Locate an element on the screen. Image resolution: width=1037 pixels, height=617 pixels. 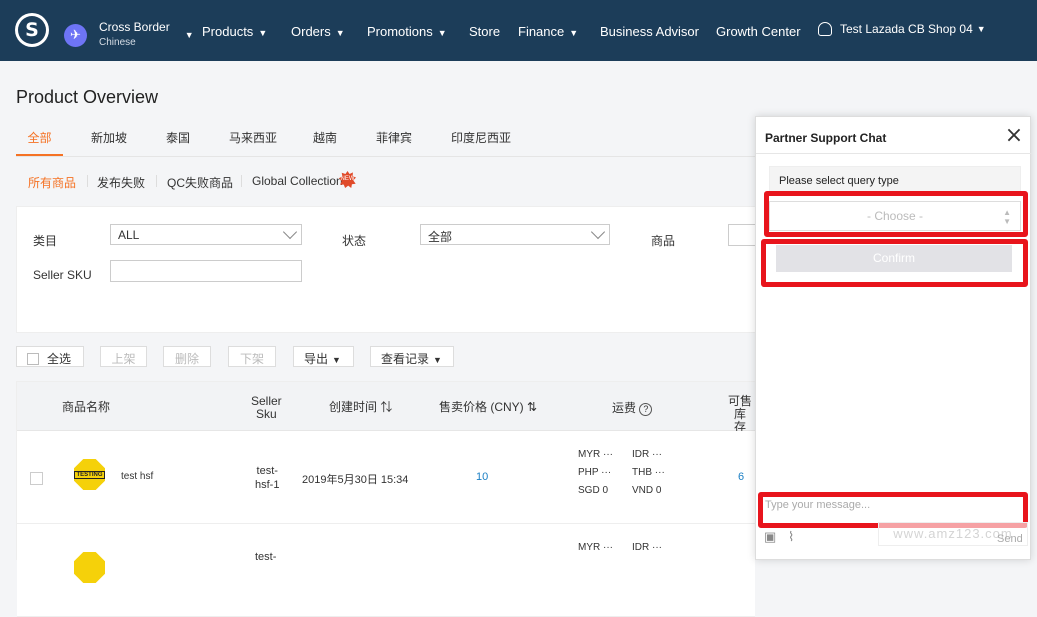
category-select: ALL is located at coordinates (206, 234).